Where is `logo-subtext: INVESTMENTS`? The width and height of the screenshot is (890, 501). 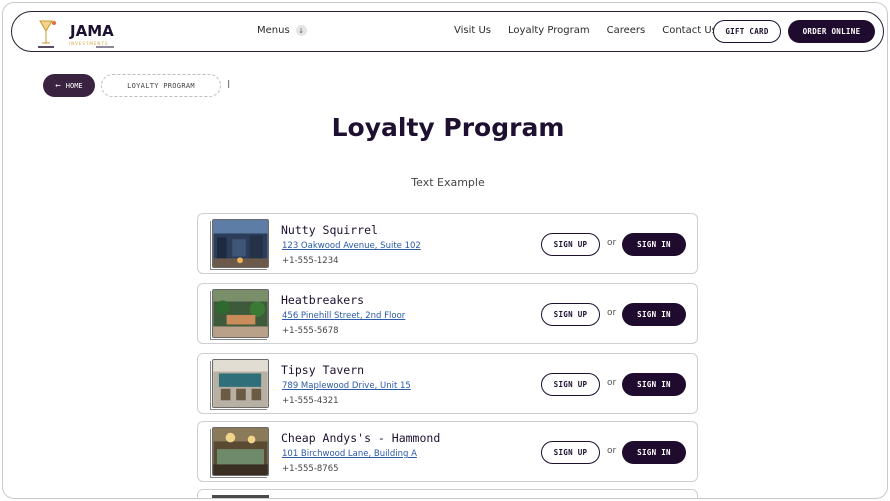
logo-subtext: INVESTMENTS is located at coordinates (89, 43).